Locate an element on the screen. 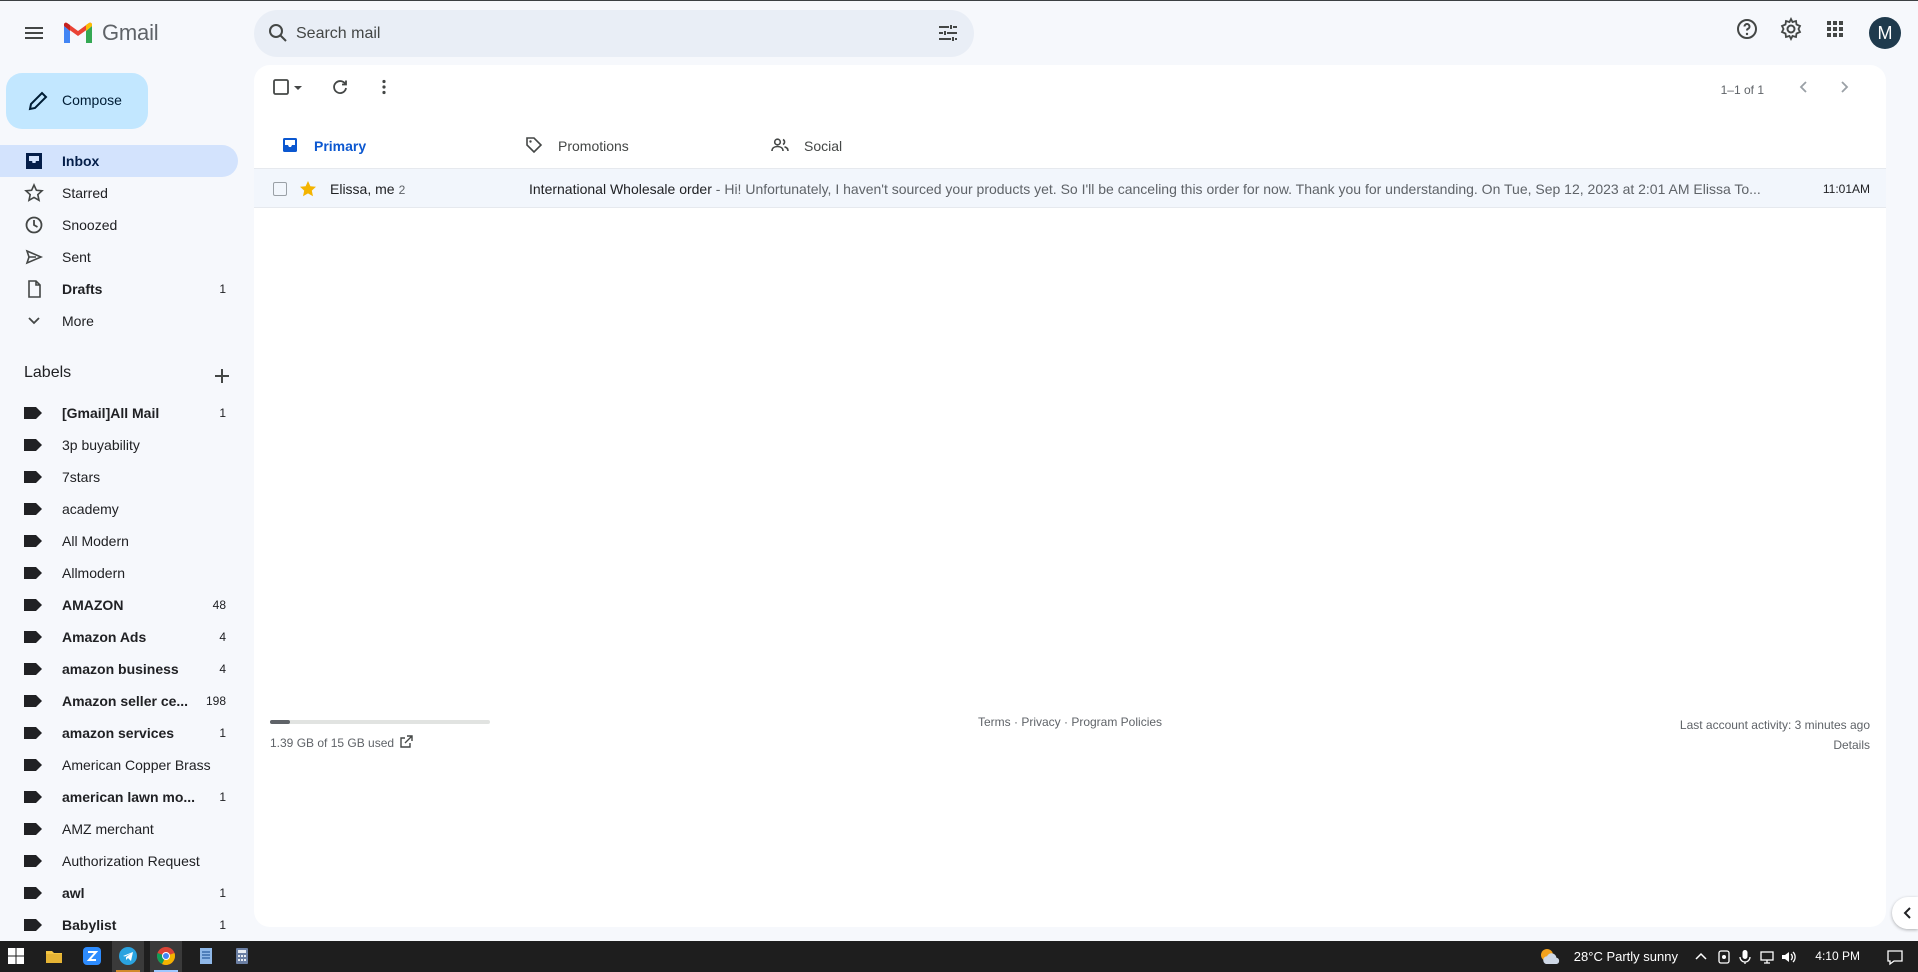  settings-gear-icon is located at coordinates (1791, 29).